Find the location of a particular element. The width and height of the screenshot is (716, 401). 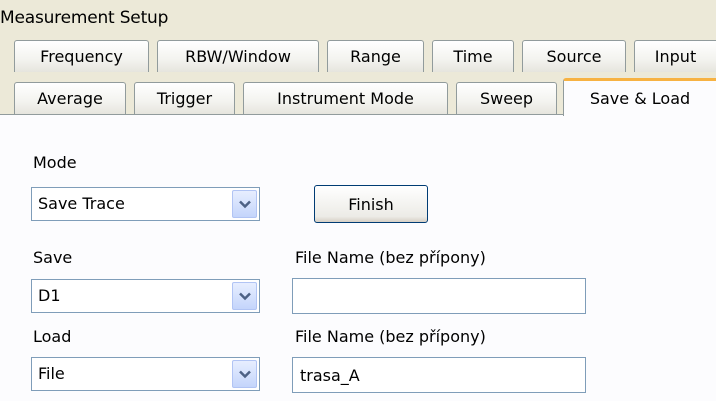

load-select-value: File is located at coordinates (51, 373).